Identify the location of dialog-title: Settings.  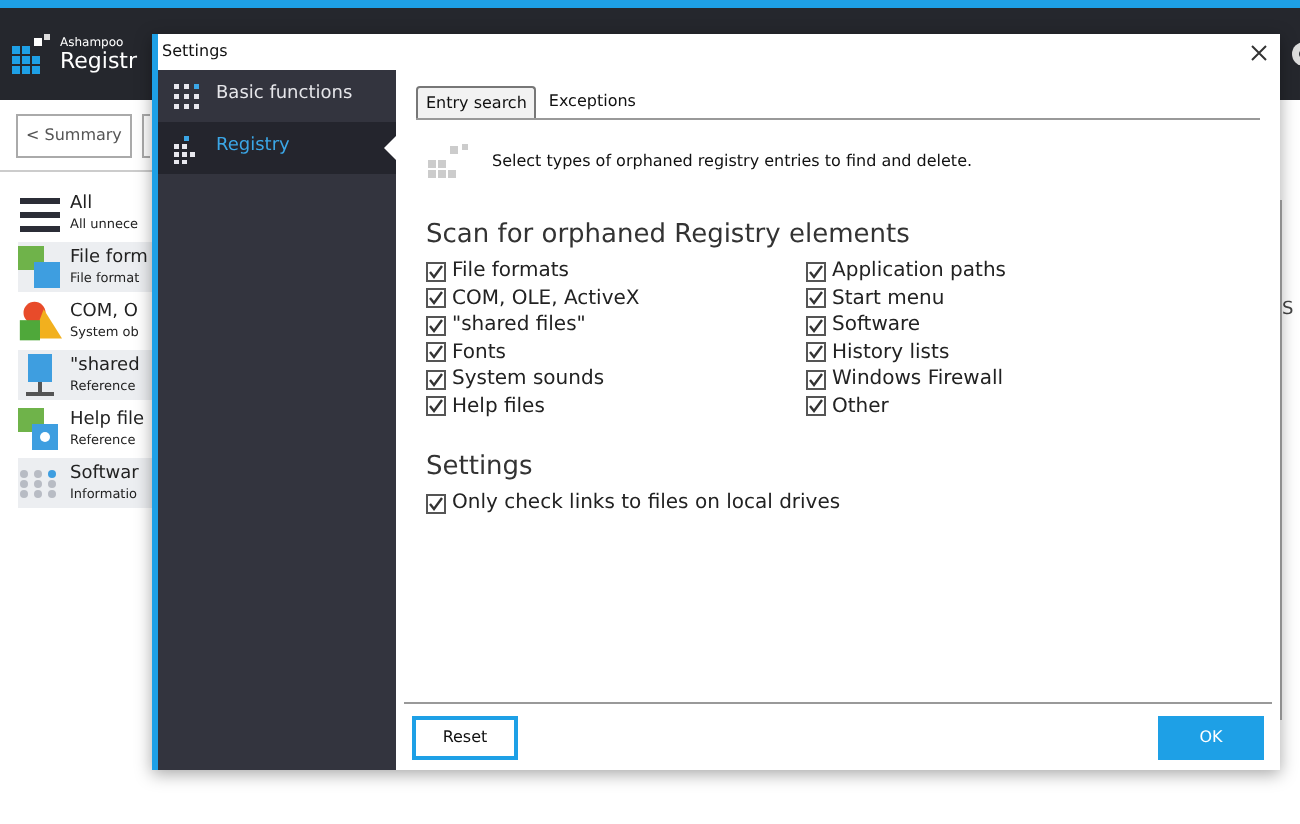
(195, 52).